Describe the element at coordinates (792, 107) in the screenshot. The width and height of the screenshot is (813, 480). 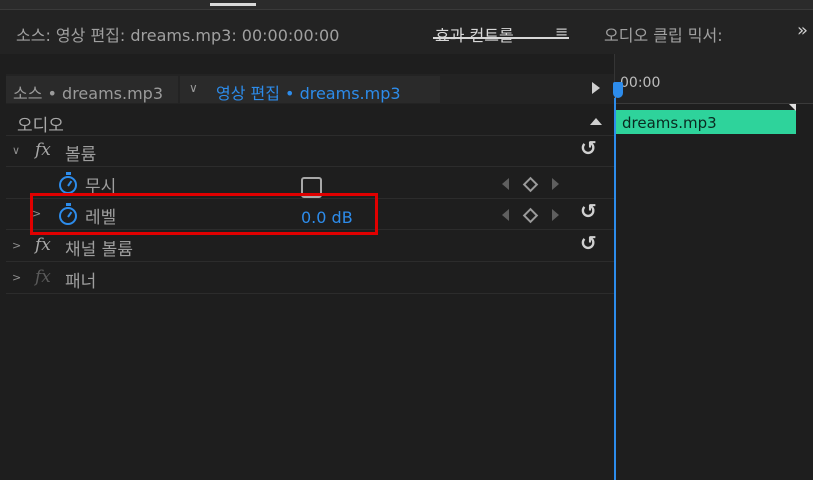
I see `clip-end-marker` at that location.